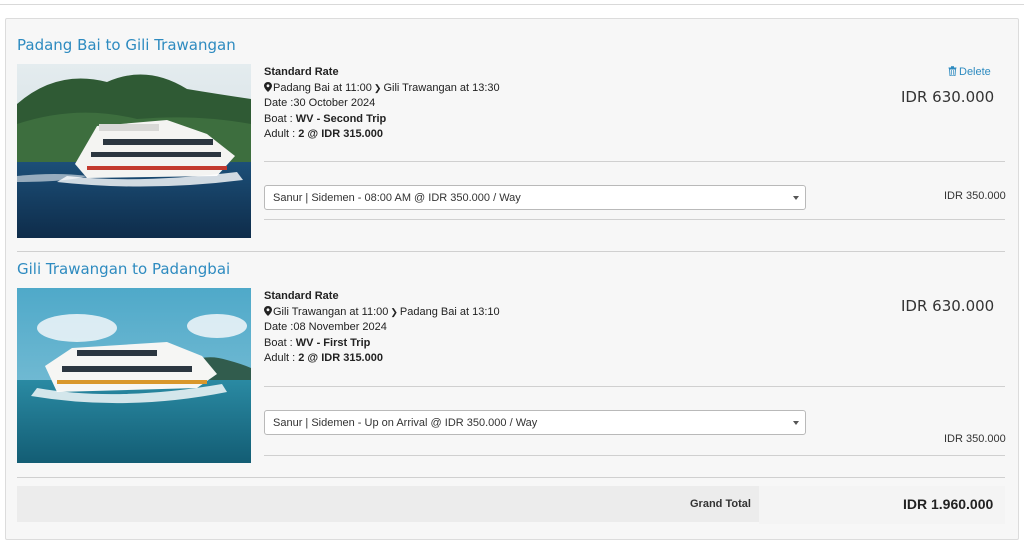 This screenshot has width=1024, height=552. I want to click on trip-2-rate-name: Standard Rate, so click(301, 296).